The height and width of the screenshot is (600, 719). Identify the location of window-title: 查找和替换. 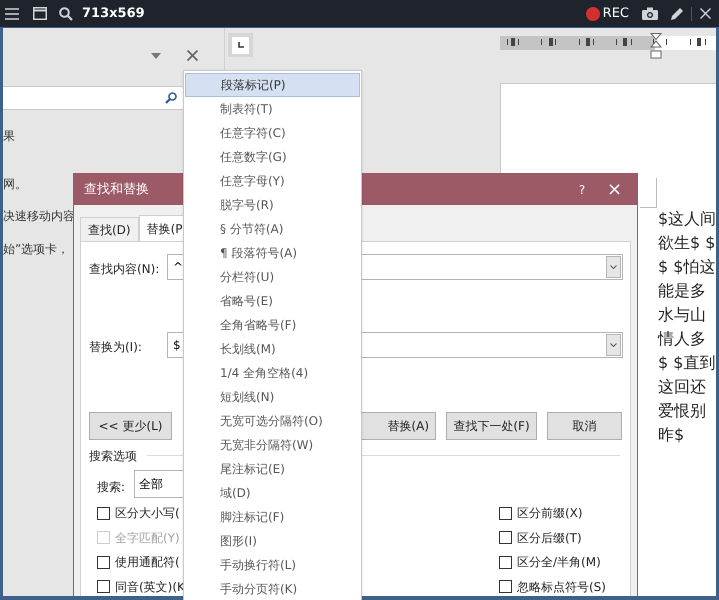
(116, 189).